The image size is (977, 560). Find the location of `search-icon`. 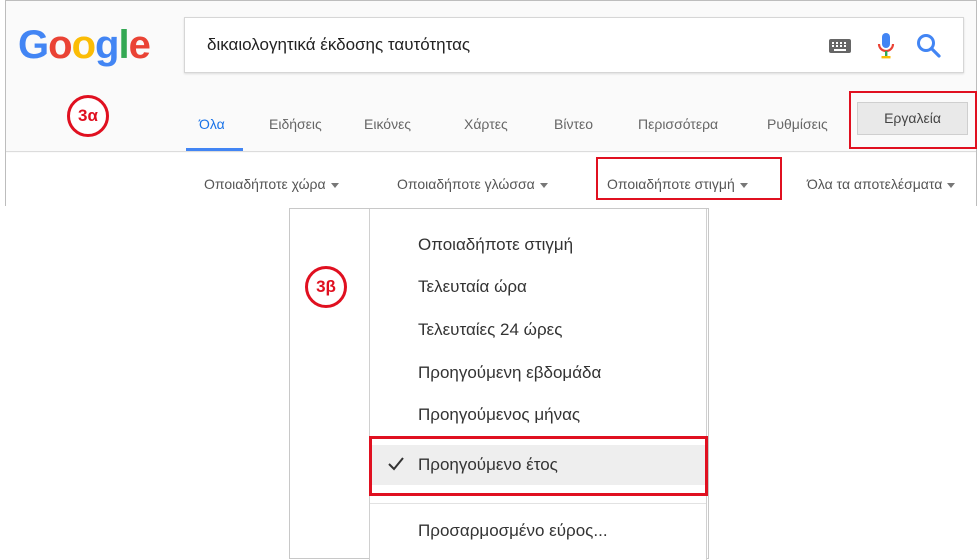

search-icon is located at coordinates (929, 46).